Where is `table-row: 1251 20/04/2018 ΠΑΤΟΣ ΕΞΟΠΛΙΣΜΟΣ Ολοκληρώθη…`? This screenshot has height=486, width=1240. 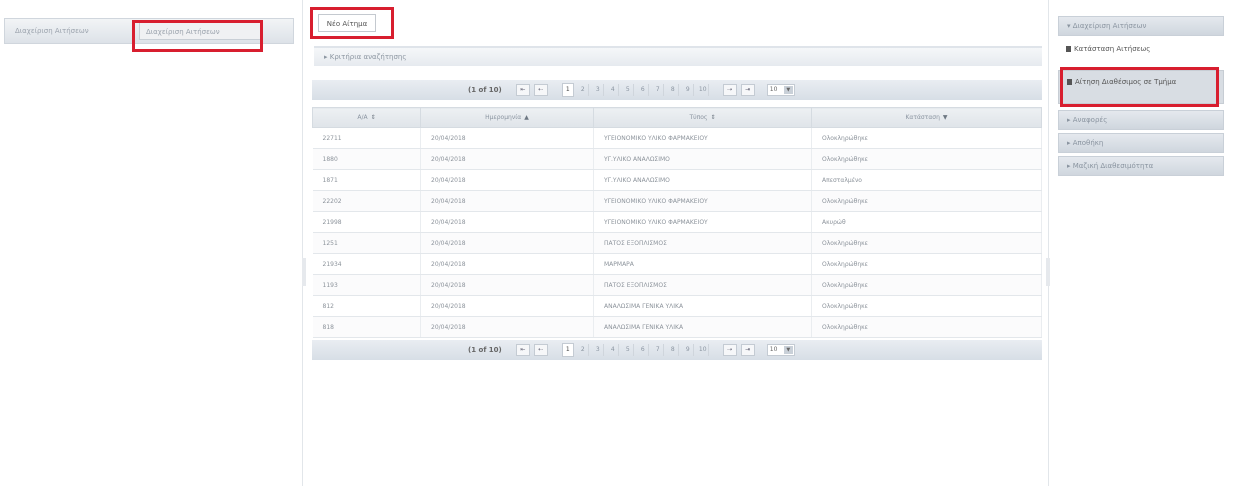 table-row: 1251 20/04/2018 ΠΑΤΟΣ ΕΞΟΠΛΙΣΜΟΣ Ολοκληρώθη… is located at coordinates (677, 243).